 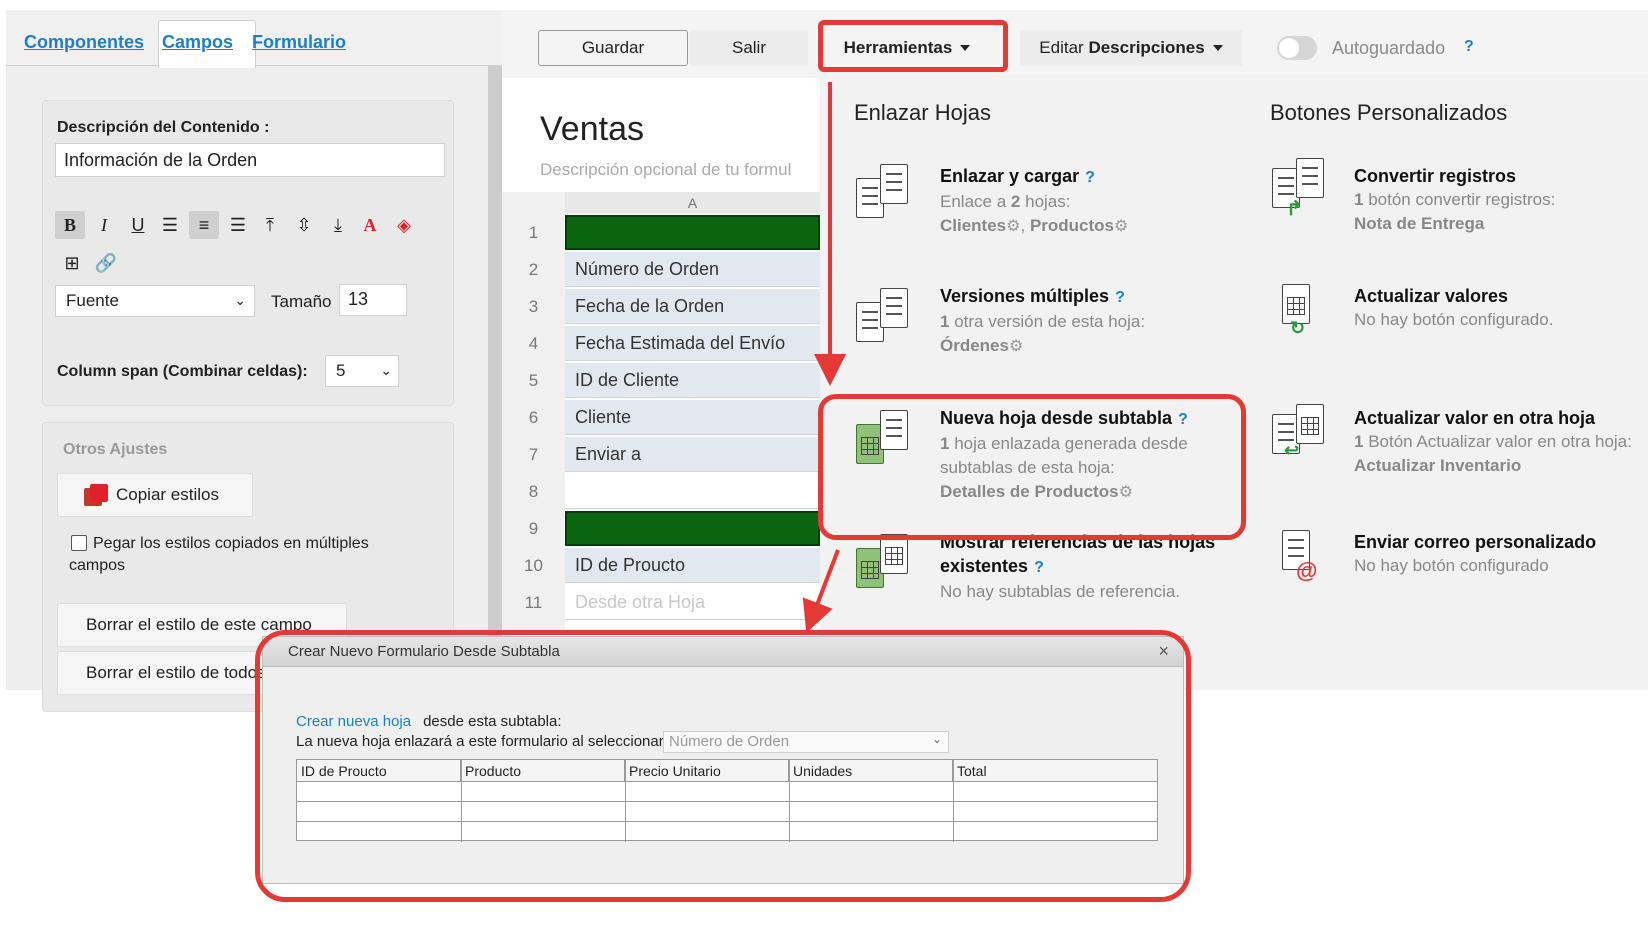 What do you see at coordinates (824, 357) in the screenshot?
I see `annotation-arrows` at bounding box center [824, 357].